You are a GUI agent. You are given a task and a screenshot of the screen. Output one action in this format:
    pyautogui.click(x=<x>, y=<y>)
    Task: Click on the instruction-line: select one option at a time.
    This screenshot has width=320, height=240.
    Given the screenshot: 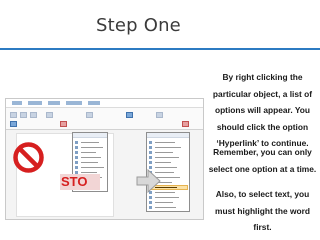 What is the action you would take?
    pyautogui.click(x=262, y=168)
    